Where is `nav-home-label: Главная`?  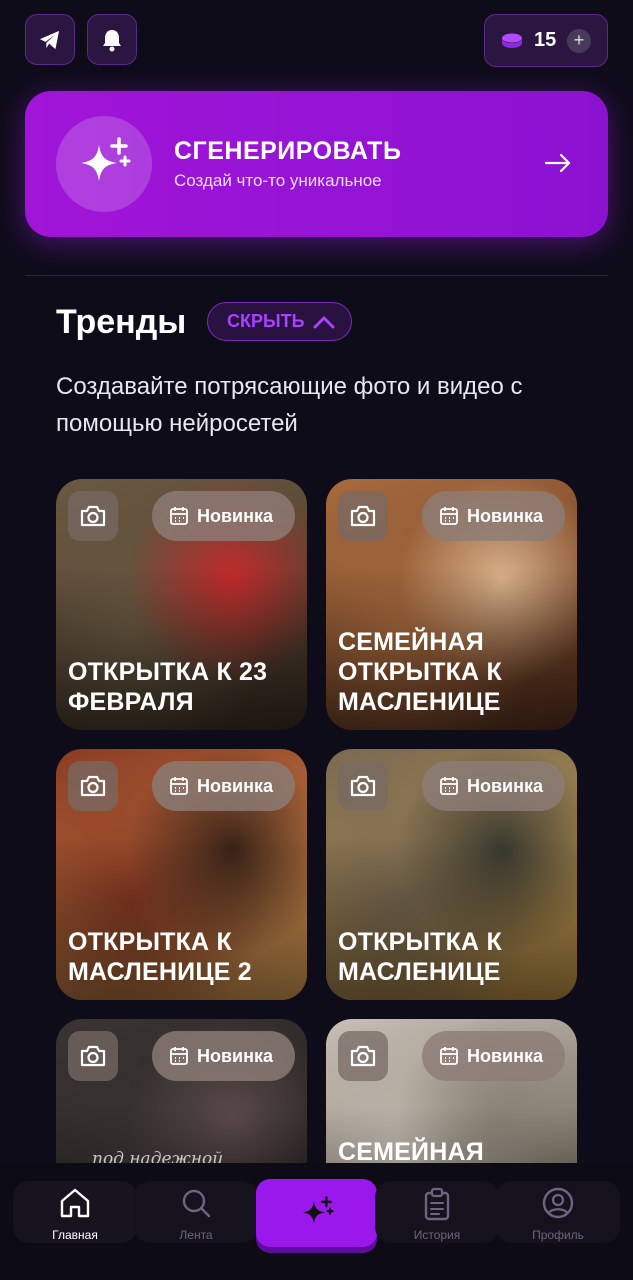 nav-home-label: Главная is located at coordinates (75, 1235).